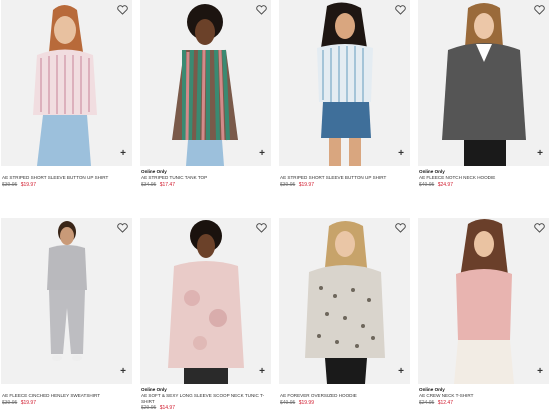 The image size is (550, 414). I want to click on original-price: $34.95, so click(149, 184).